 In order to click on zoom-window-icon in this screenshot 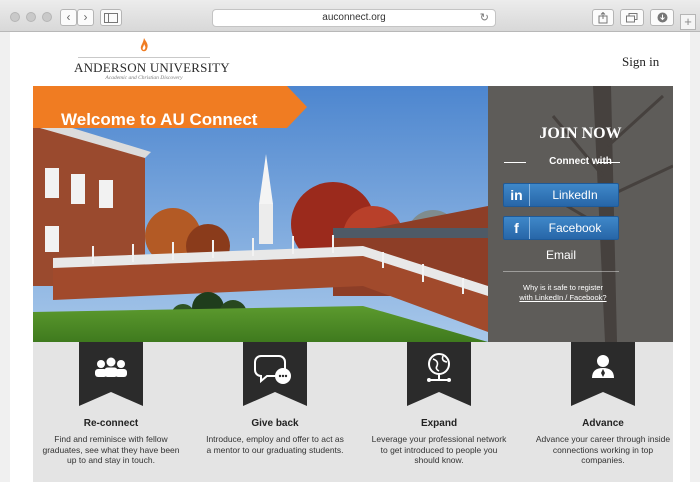, I will do `click(47, 17)`.